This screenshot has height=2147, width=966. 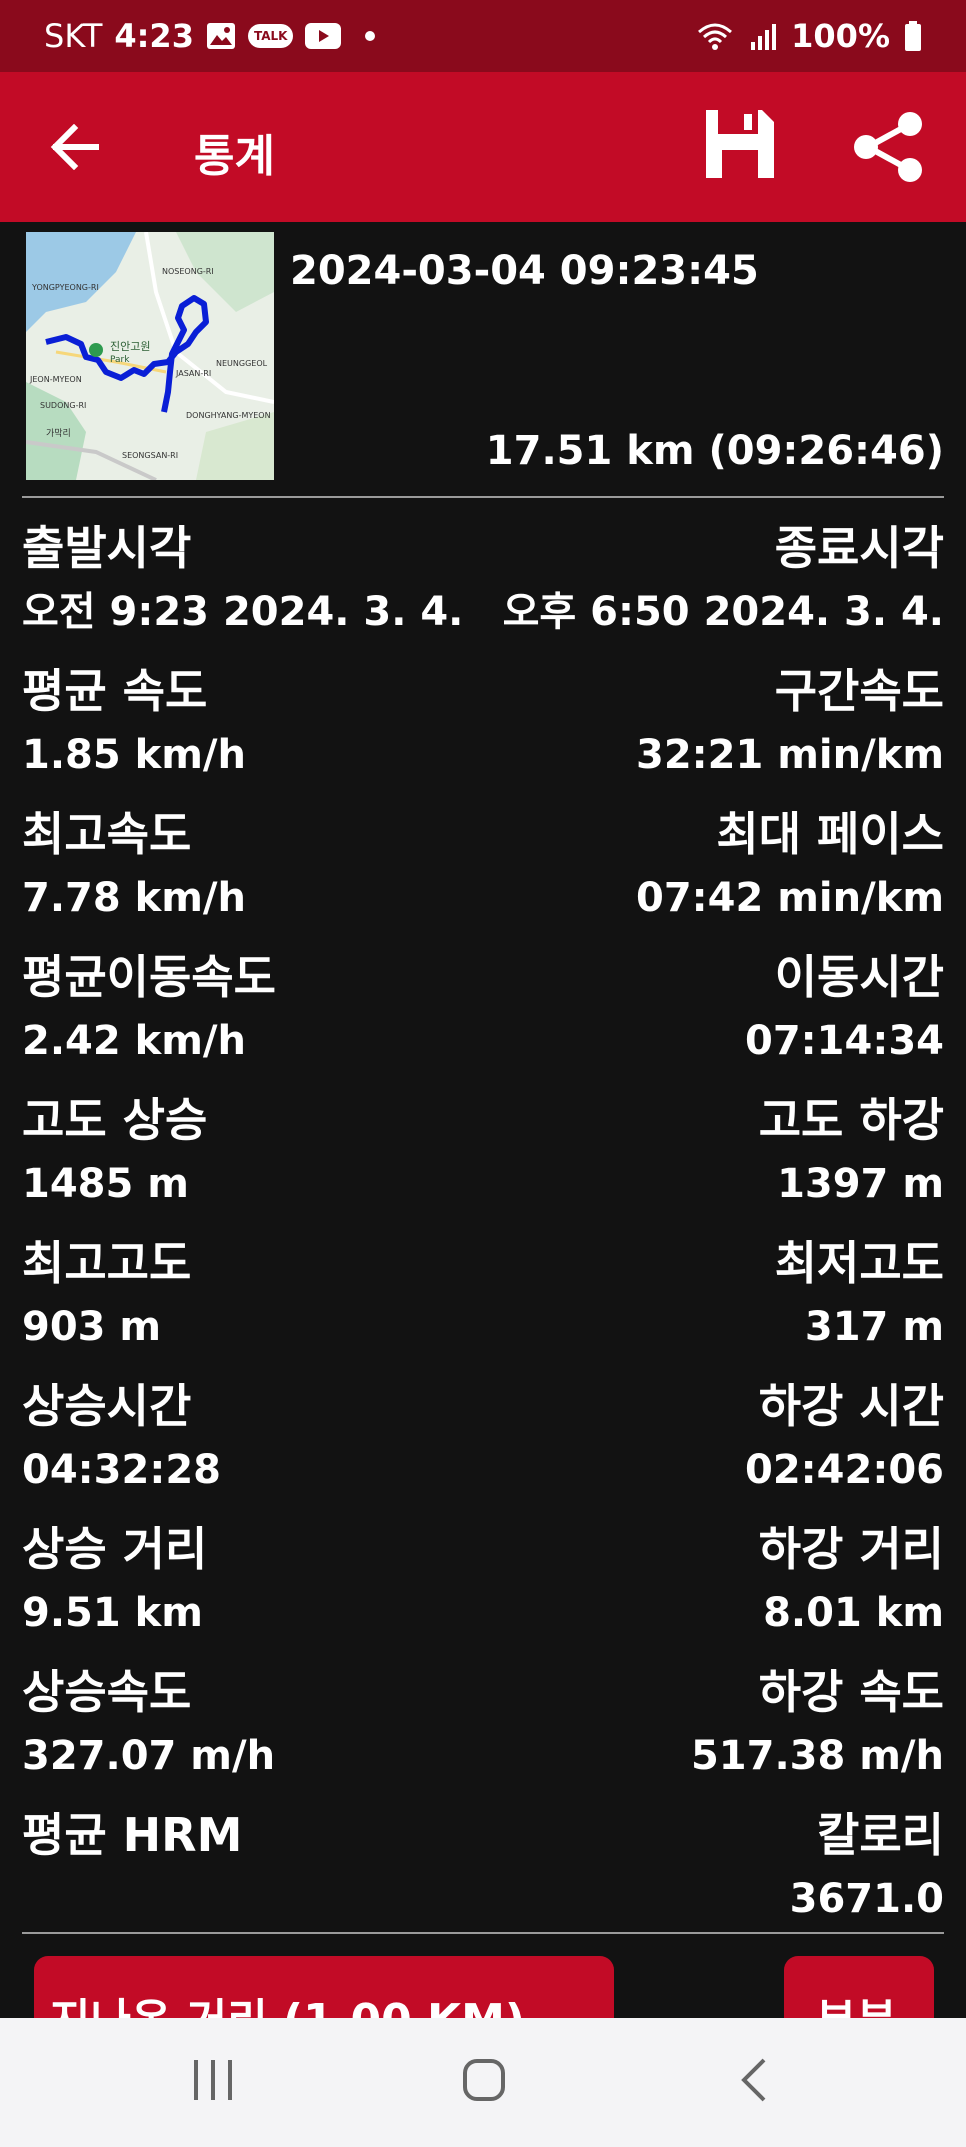 I want to click on chevron-left-icon, so click(x=753, y=2080).